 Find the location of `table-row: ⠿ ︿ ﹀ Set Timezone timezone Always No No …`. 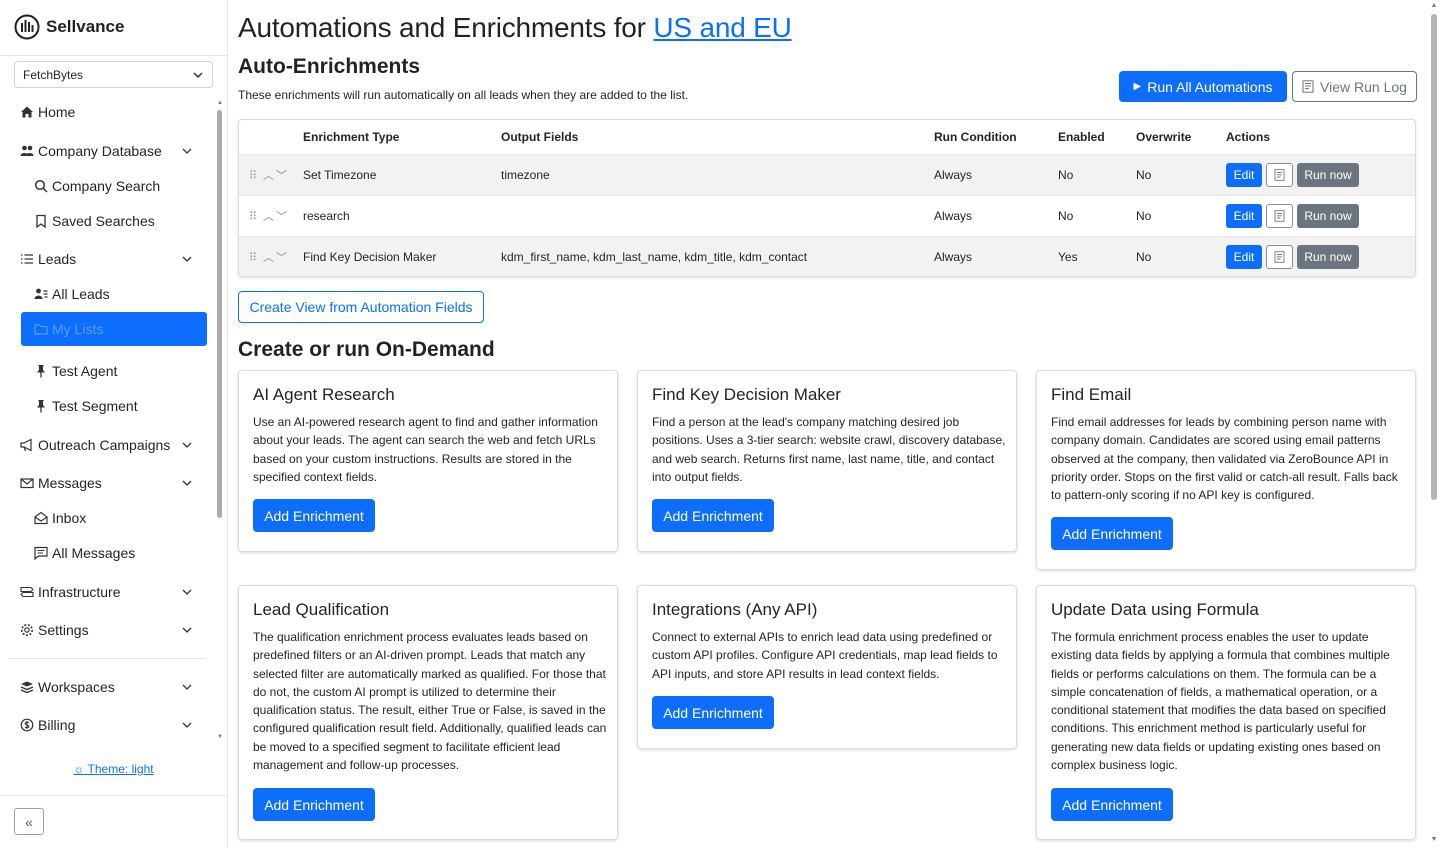

table-row: ⠿ ︿ ﹀ Set Timezone timezone Always No No … is located at coordinates (827, 174).